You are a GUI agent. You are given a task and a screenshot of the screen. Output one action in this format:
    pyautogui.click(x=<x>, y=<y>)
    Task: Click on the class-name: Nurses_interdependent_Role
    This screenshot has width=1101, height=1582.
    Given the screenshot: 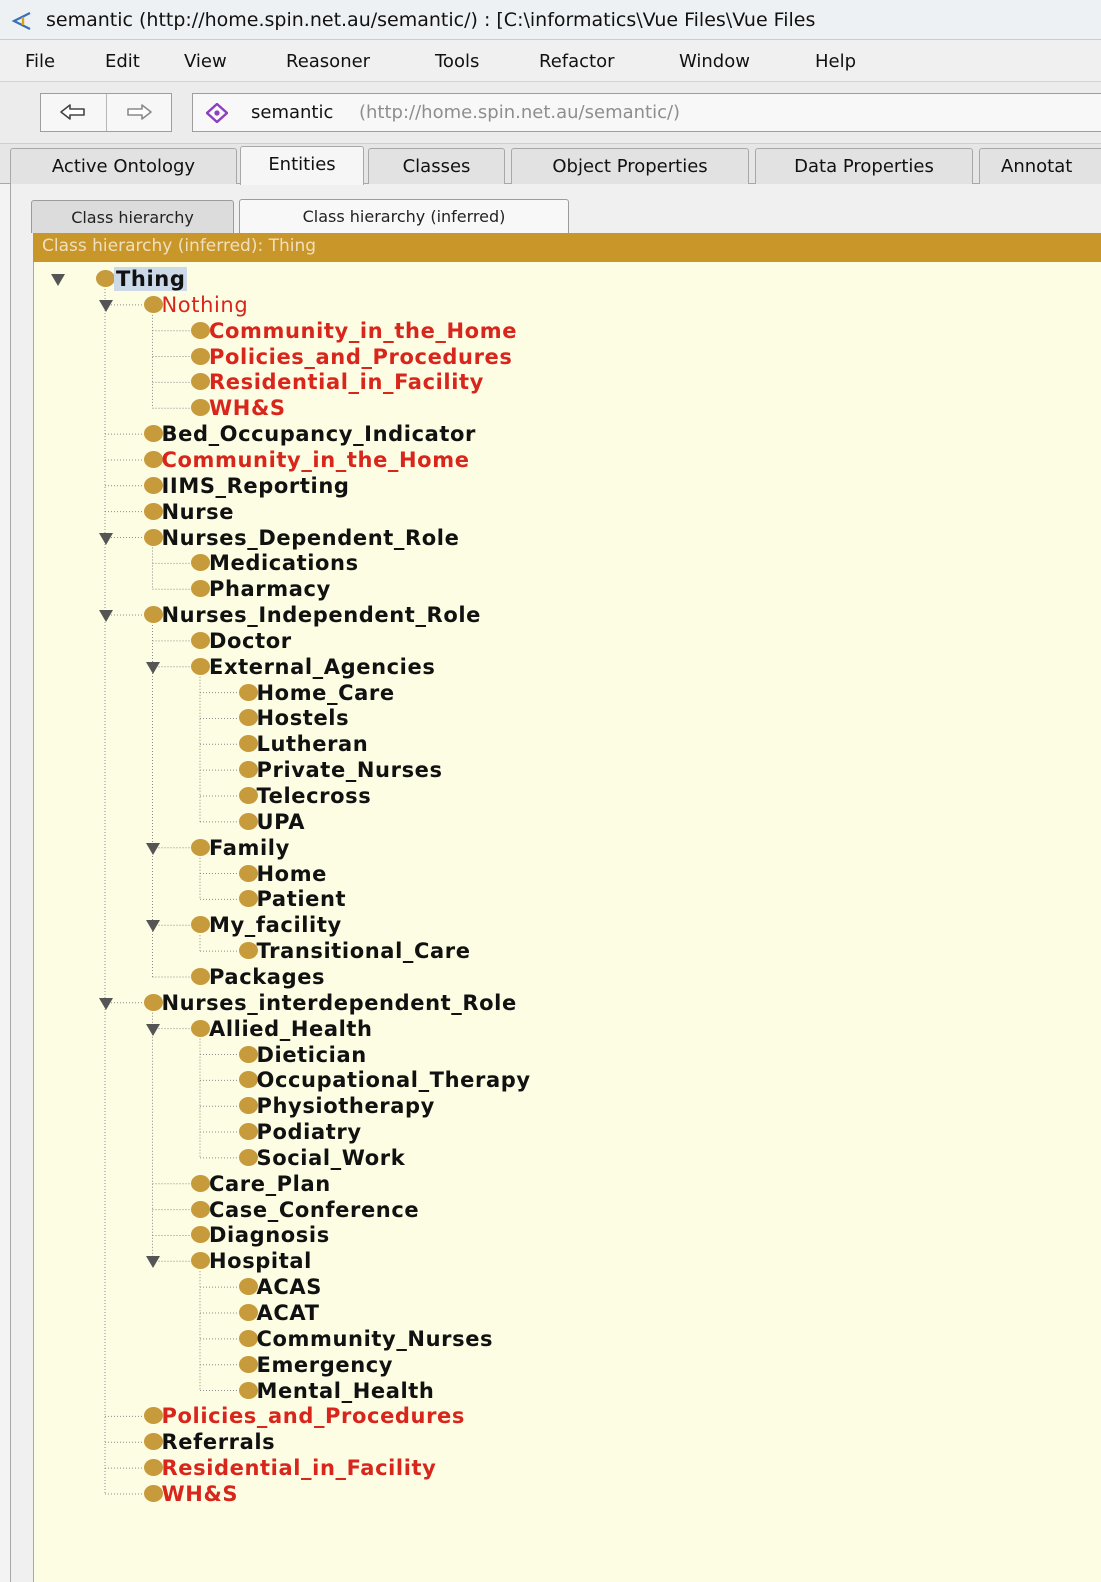 What is the action you would take?
    pyautogui.click(x=339, y=1002)
    